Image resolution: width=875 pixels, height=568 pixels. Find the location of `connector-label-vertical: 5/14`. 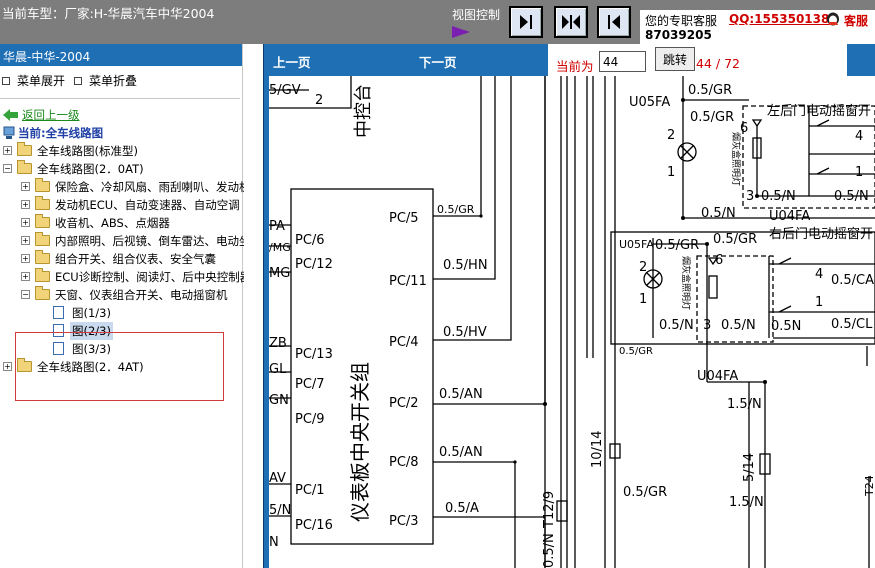

connector-label-vertical: 5/14 is located at coordinates (749, 467).